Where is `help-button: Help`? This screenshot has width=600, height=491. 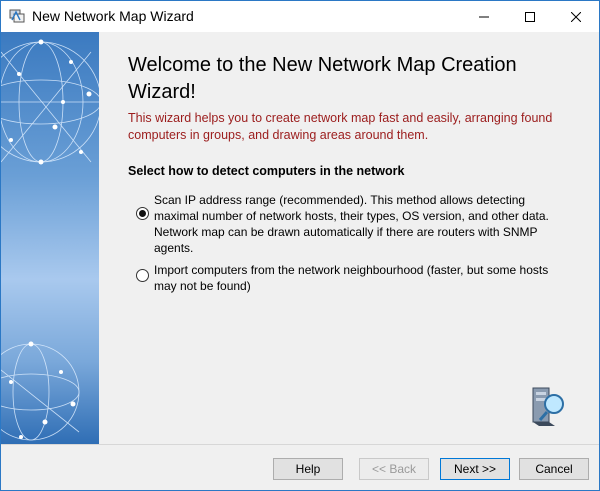 help-button: Help is located at coordinates (308, 469).